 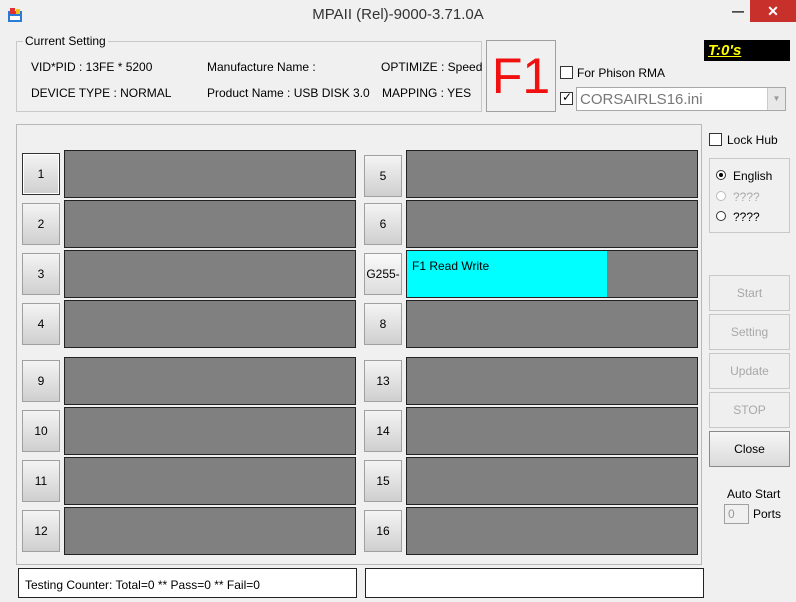 I want to click on progress-fill, so click(x=507, y=274).